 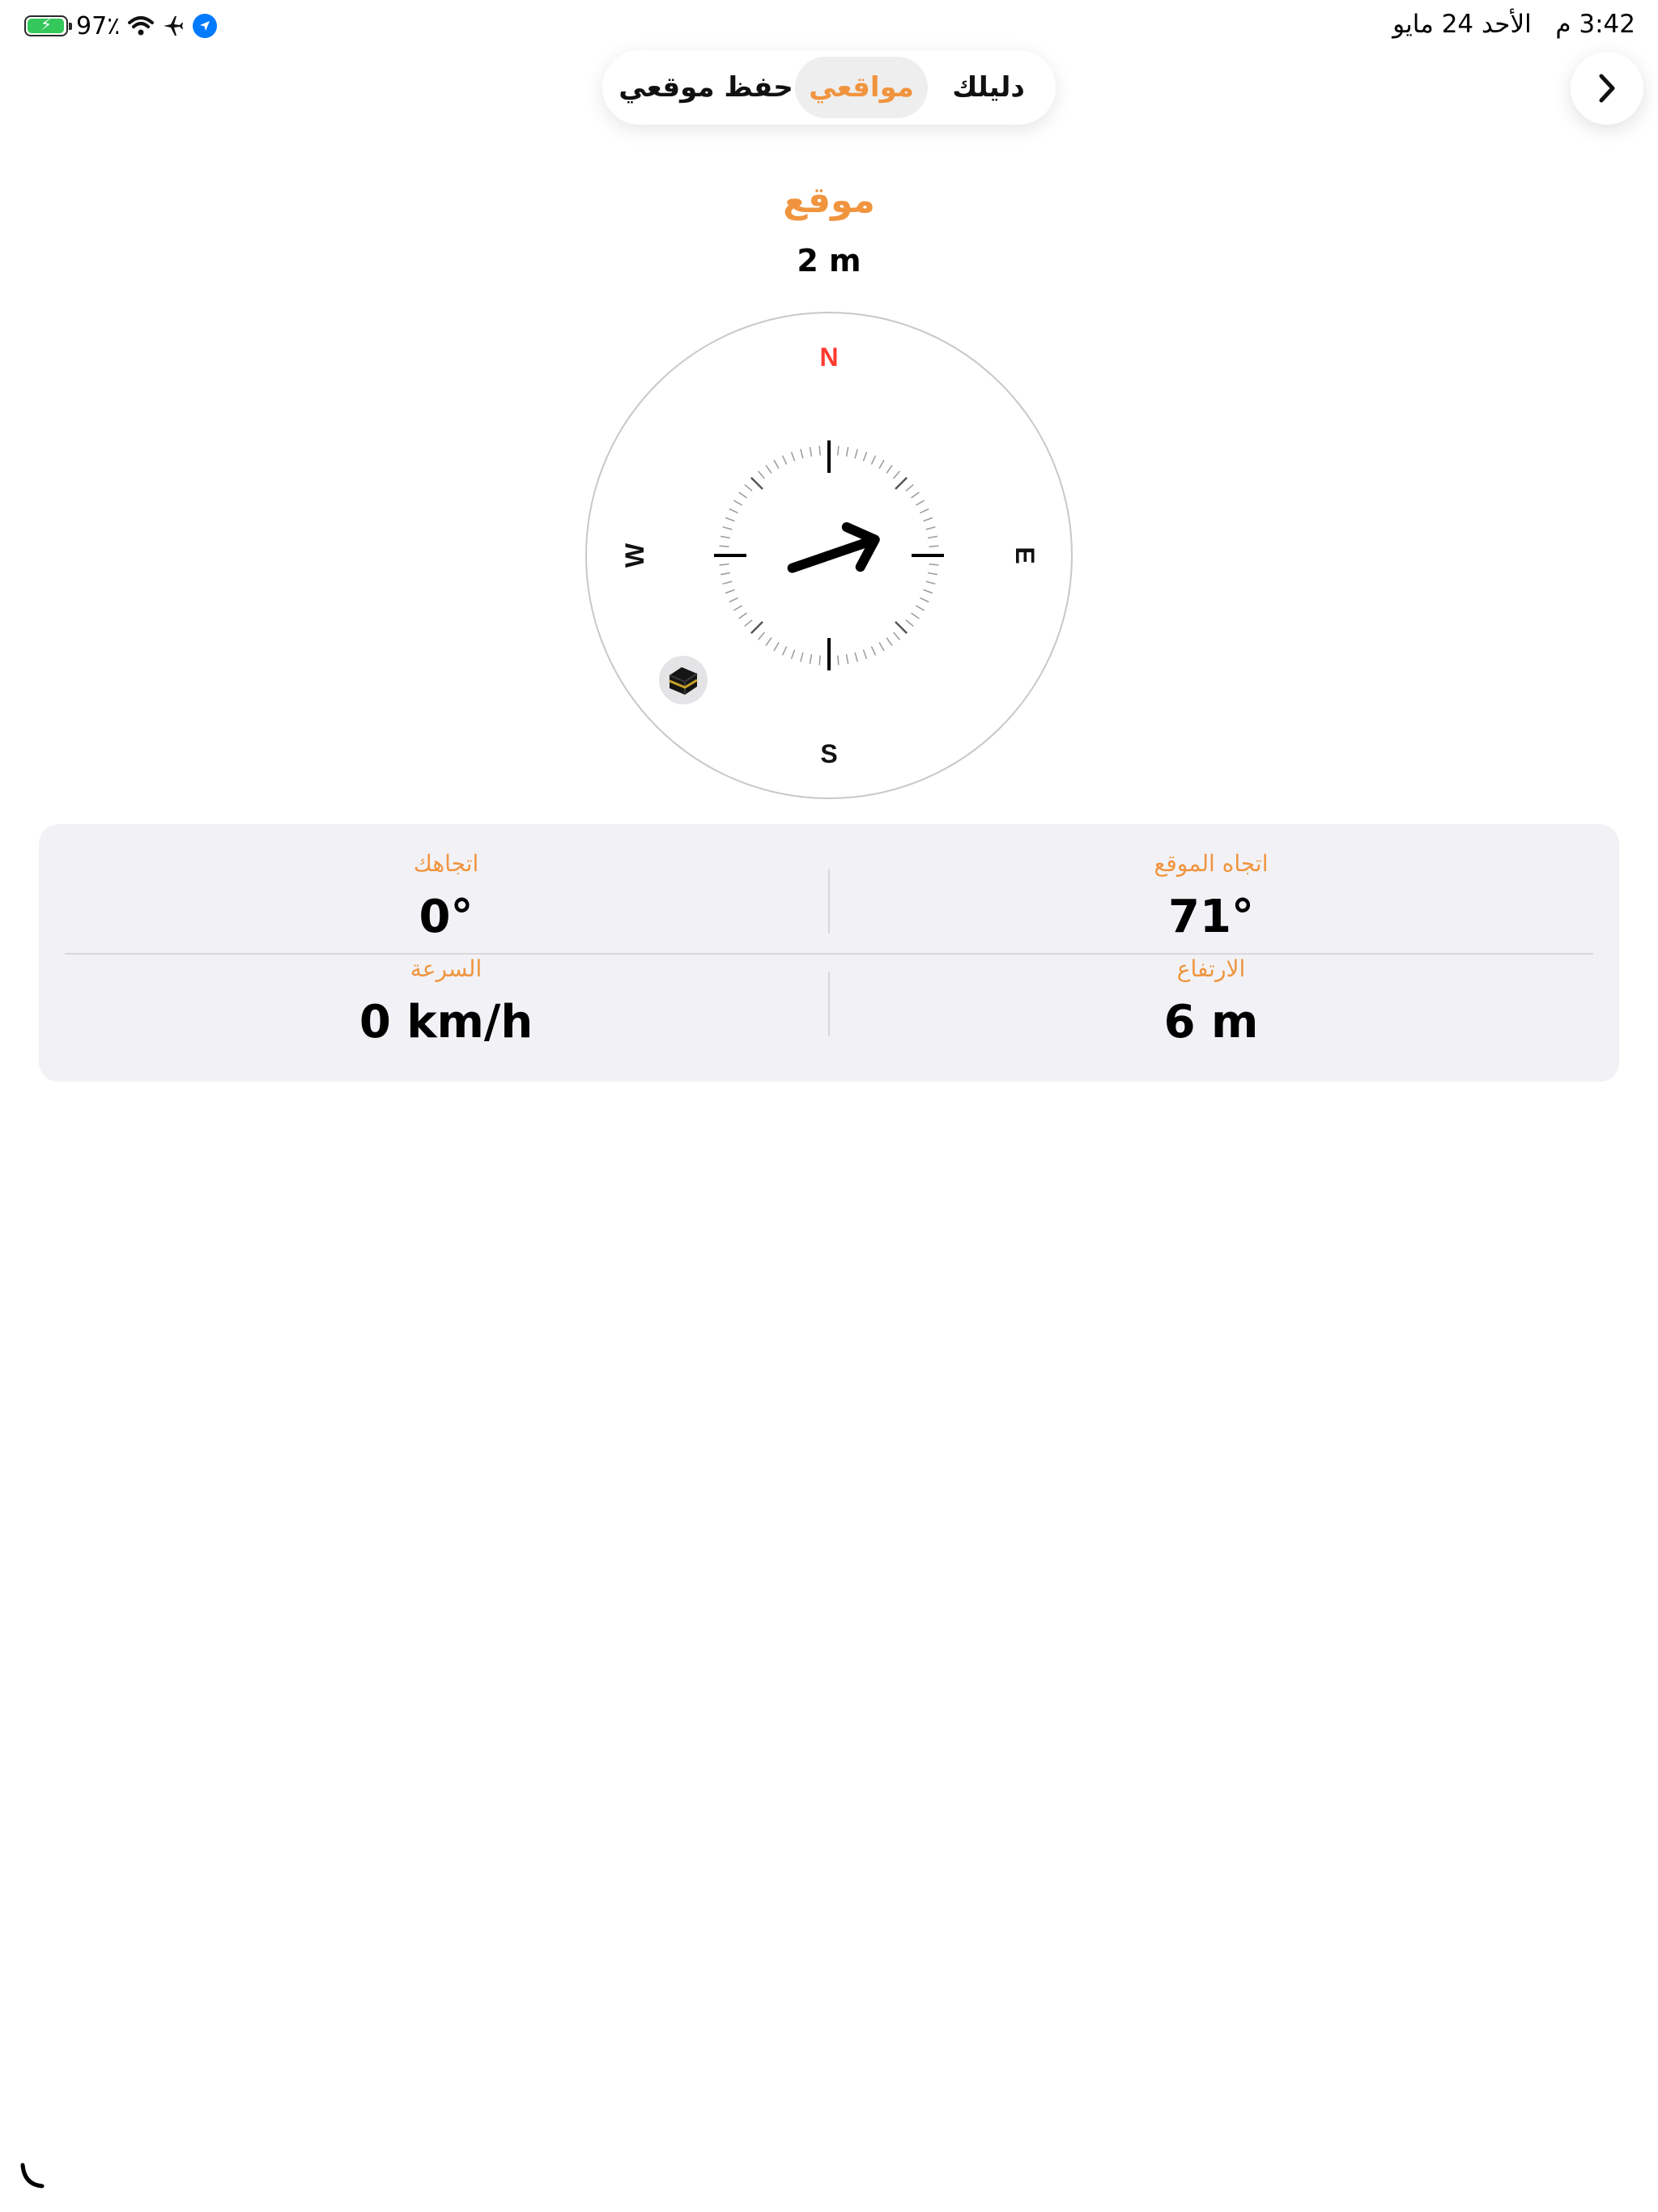 What do you see at coordinates (706, 87) in the screenshot?
I see `tab-save-my-location: حفظ موقعي` at bounding box center [706, 87].